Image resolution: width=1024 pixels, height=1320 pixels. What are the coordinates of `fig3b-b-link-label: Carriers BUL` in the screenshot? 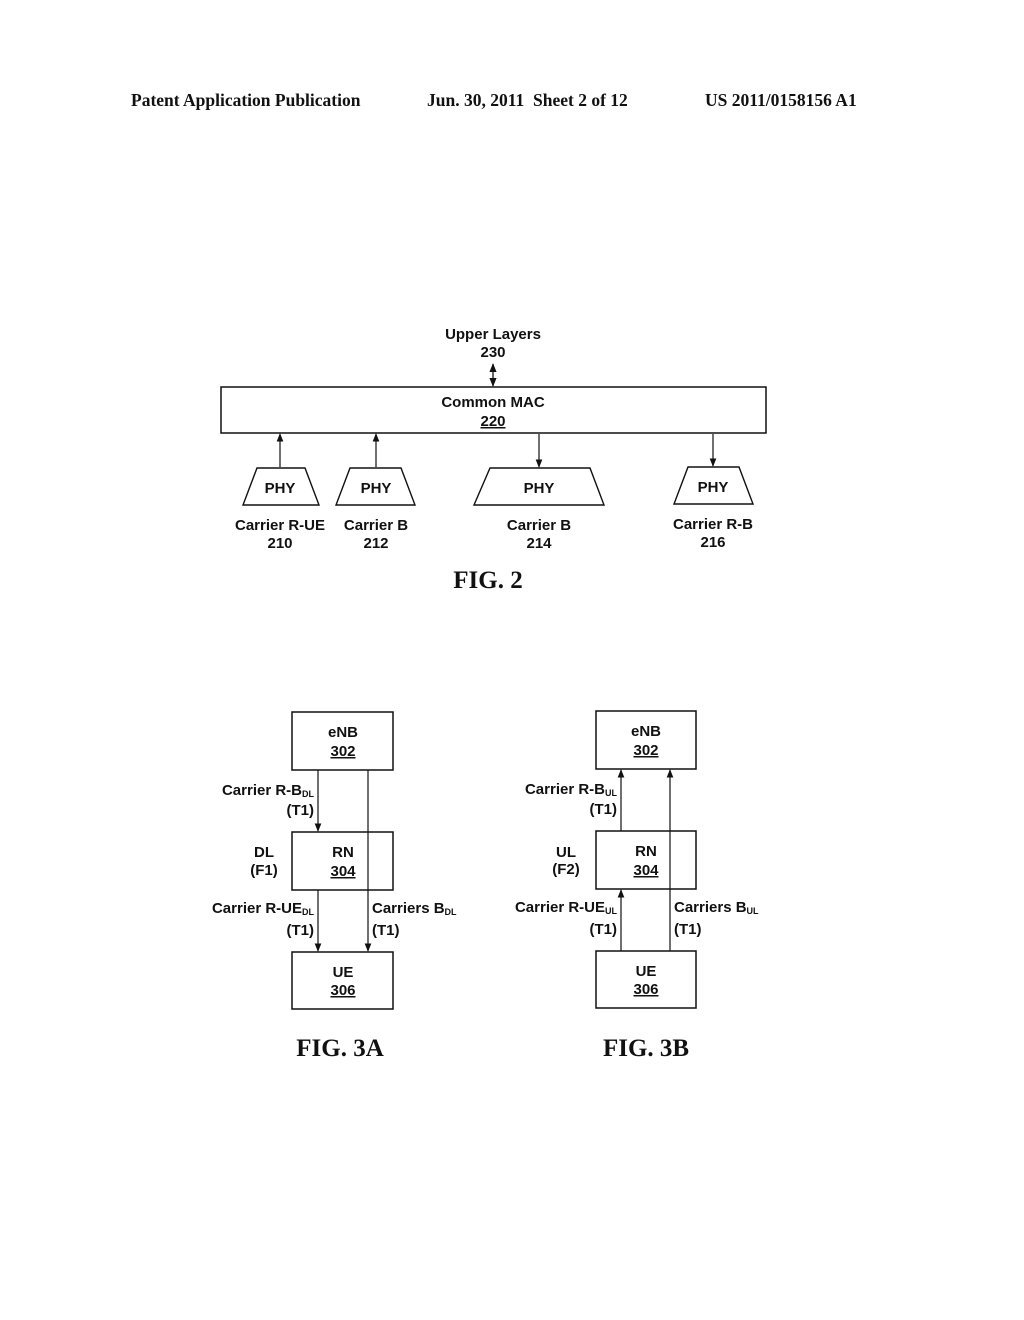 It's located at (716, 907).